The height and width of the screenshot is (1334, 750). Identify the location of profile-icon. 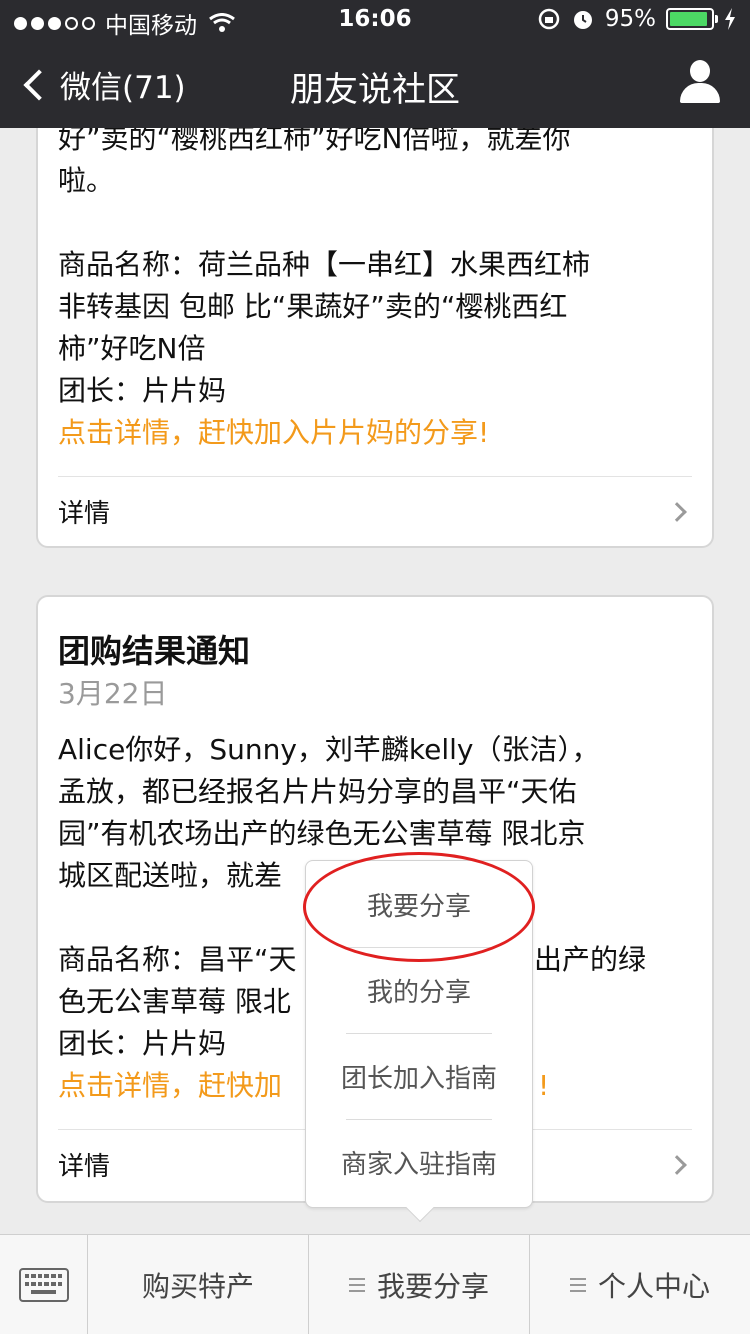
(700, 82).